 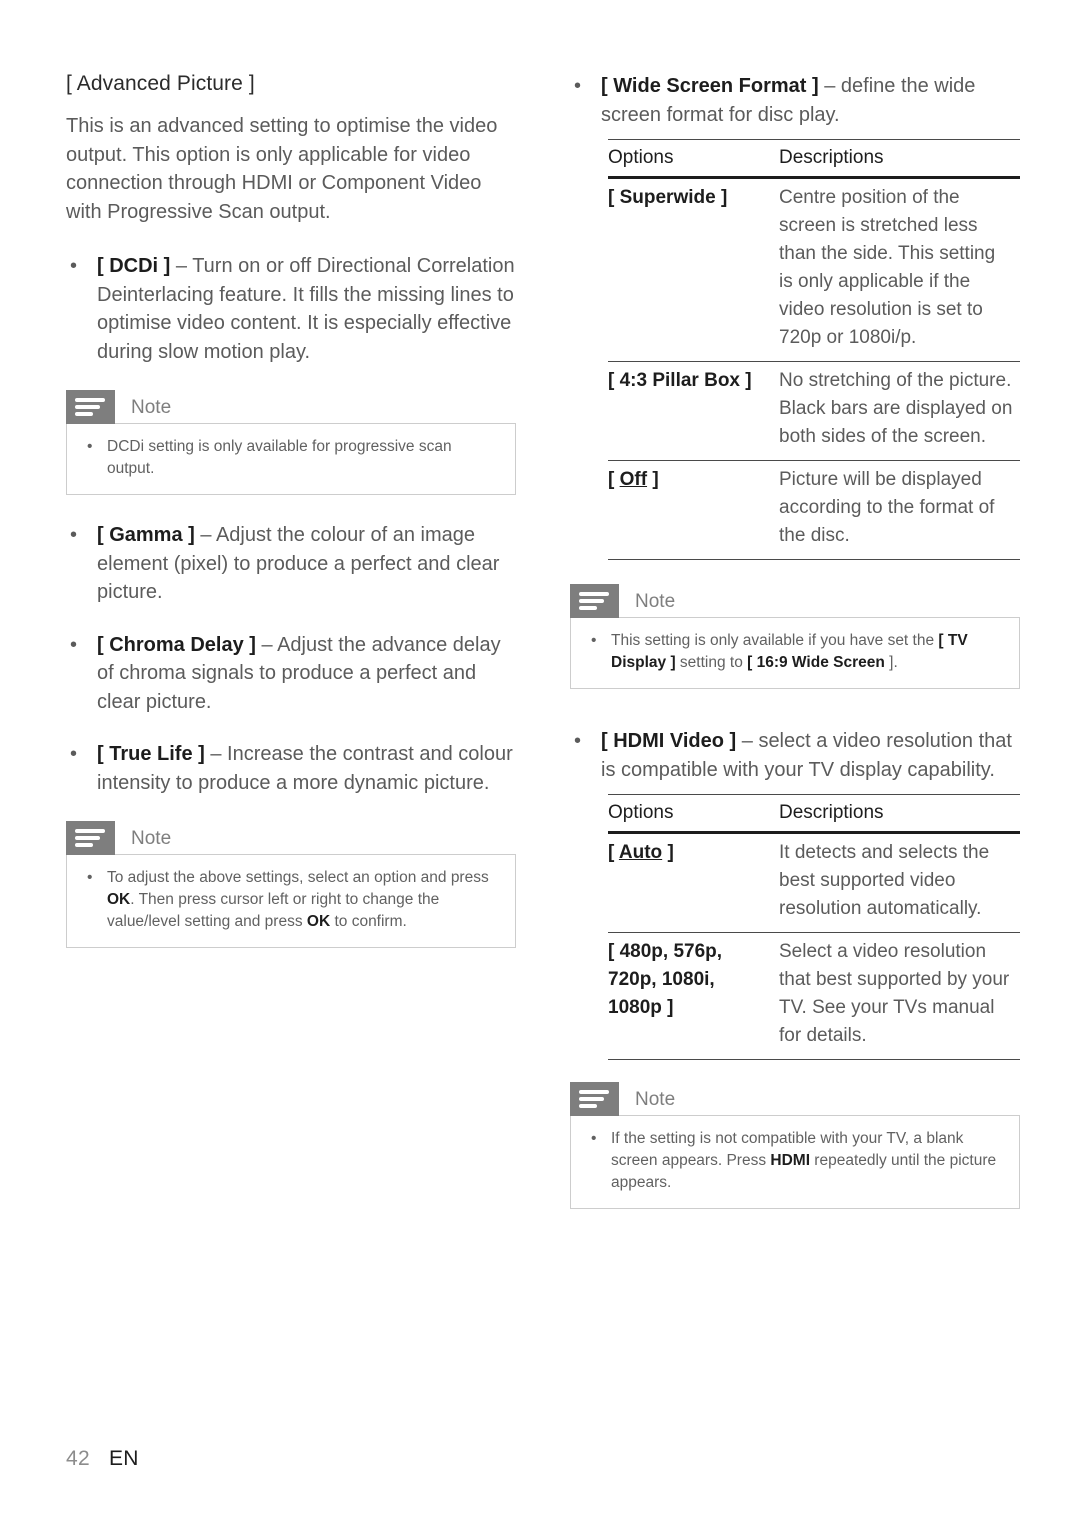 I want to click on note-text-part: to confirm., so click(x=368, y=921).